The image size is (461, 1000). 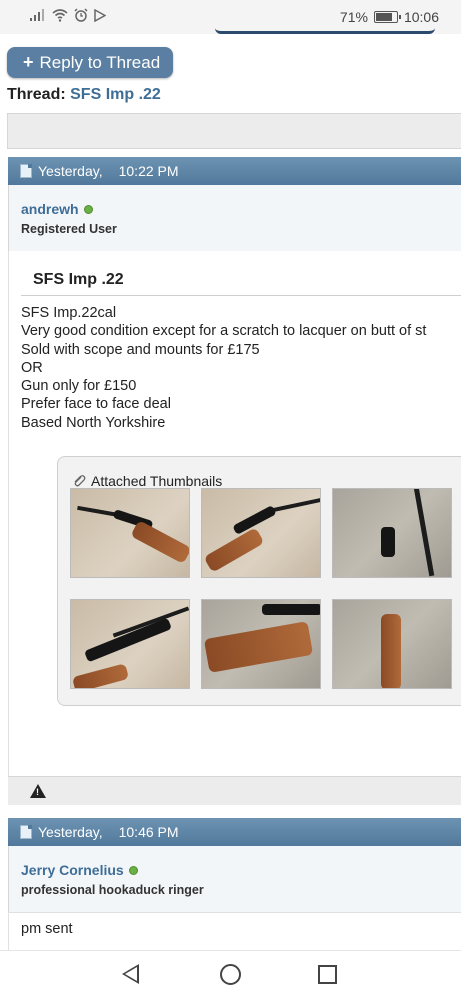 I want to click on user-title: professional hookaduck ringer, so click(x=112, y=890).